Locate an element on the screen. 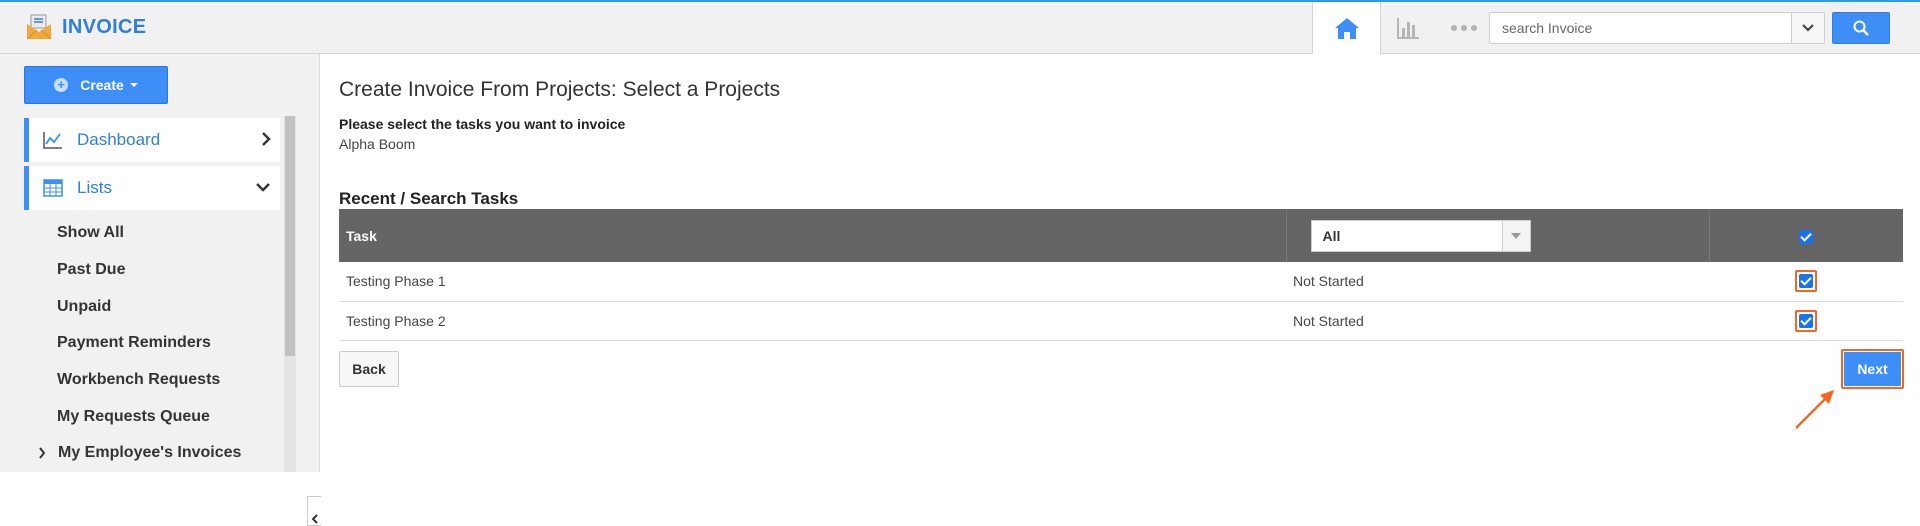 This screenshot has width=1920, height=526. create-button: + Create is located at coordinates (96, 85).